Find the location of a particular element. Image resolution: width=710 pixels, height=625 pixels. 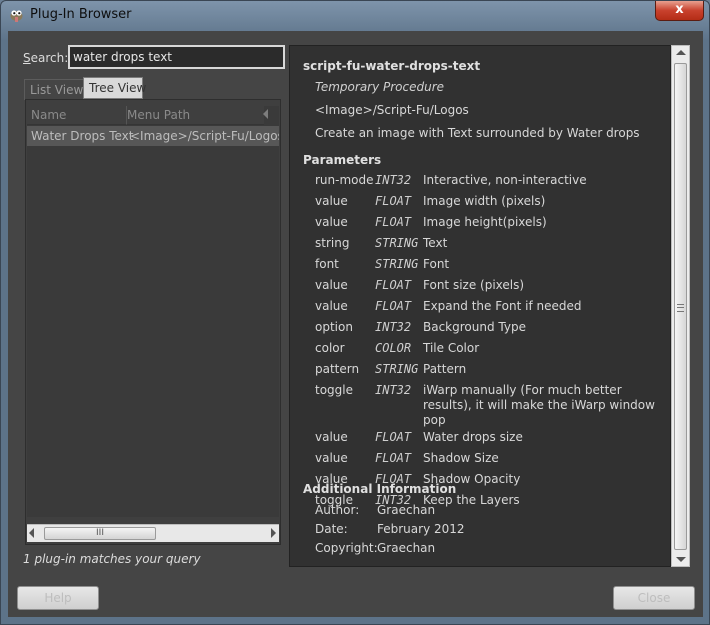

match-count-text: 1 plug-in matches your query is located at coordinates (112, 559).